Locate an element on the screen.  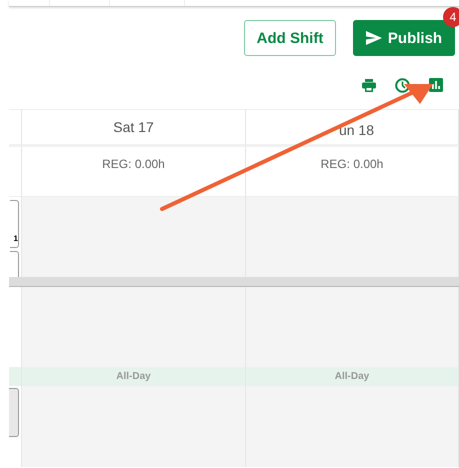
bar-chart-icon is located at coordinates (436, 85).